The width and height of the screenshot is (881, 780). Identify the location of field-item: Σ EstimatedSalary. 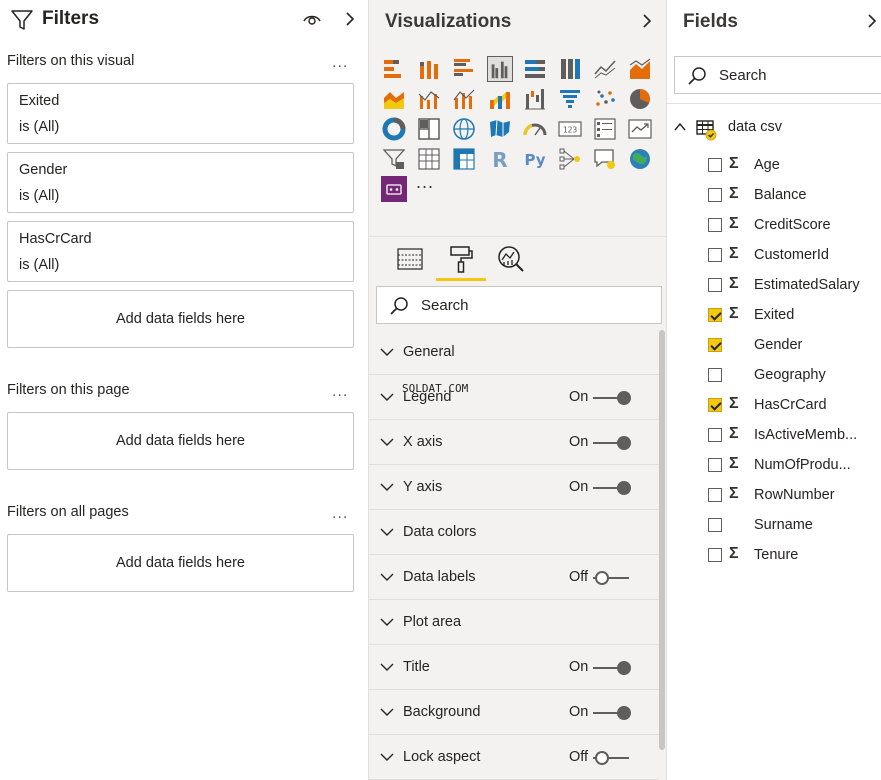
(774, 286).